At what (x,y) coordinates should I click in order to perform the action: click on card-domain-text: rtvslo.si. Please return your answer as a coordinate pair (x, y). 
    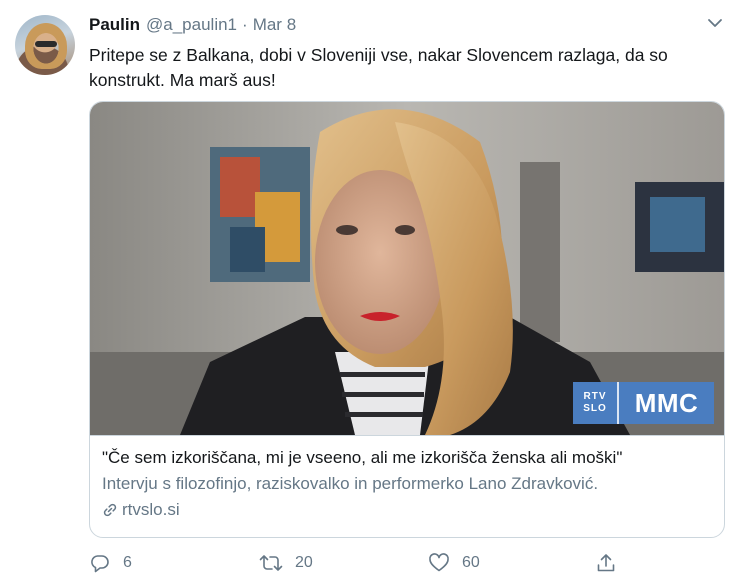
    Looking at the image, I should click on (151, 509).